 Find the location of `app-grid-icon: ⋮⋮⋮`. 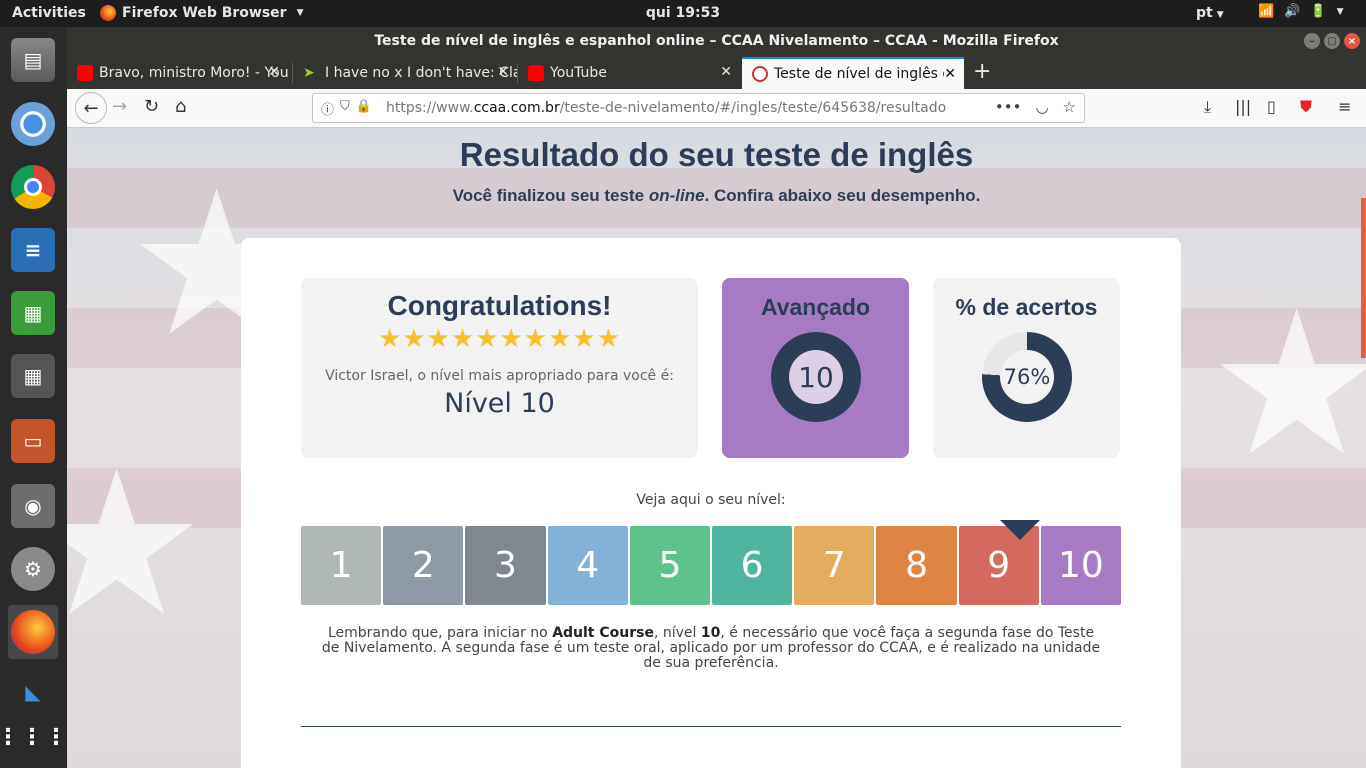

app-grid-icon: ⋮⋮⋮ is located at coordinates (34, 737).